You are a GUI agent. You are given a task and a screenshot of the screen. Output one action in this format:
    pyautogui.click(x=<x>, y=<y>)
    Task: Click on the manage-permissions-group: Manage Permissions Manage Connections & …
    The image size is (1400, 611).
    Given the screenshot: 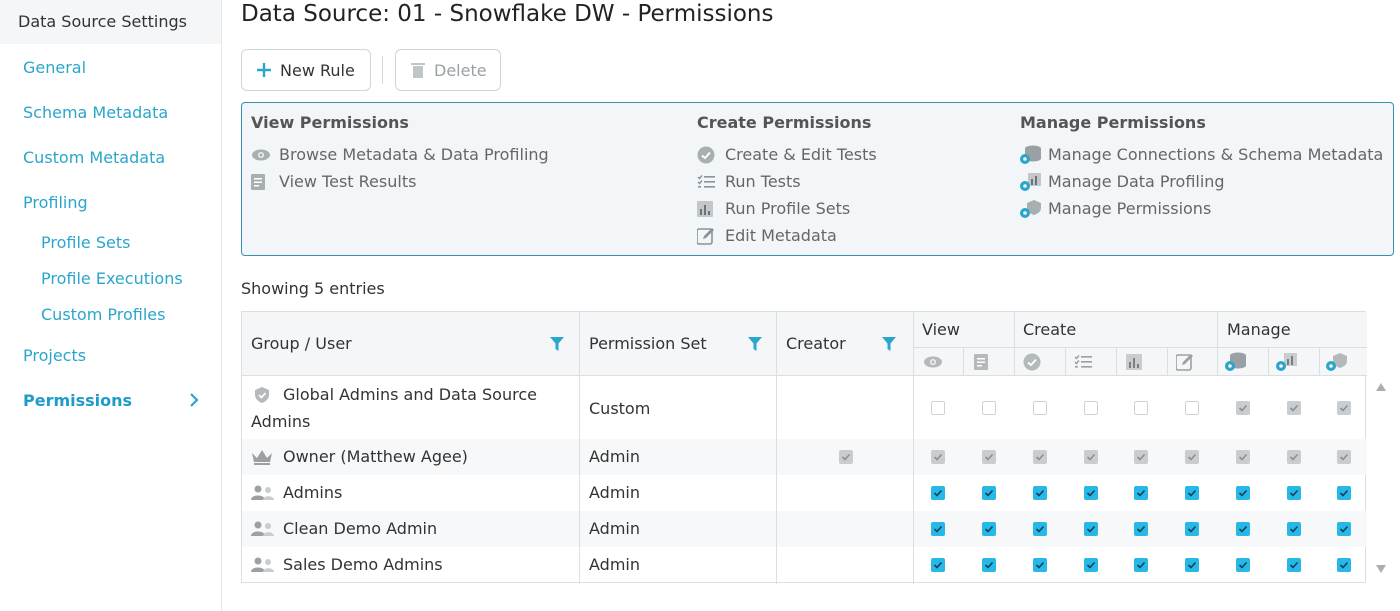 What is the action you would take?
    pyautogui.click(x=1201, y=167)
    